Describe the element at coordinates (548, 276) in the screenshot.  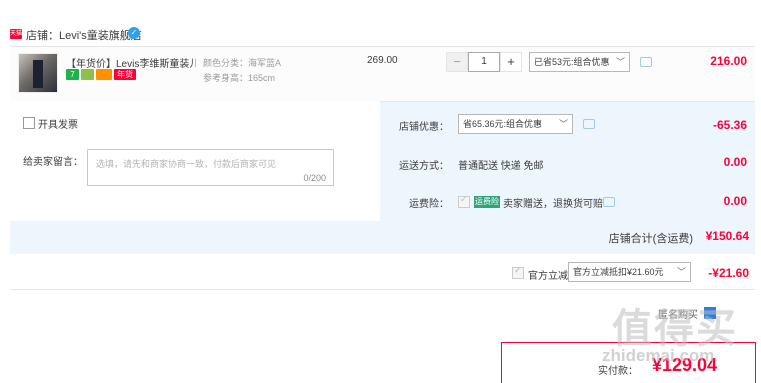
I see `official-discount-label: 官方立减` at that location.